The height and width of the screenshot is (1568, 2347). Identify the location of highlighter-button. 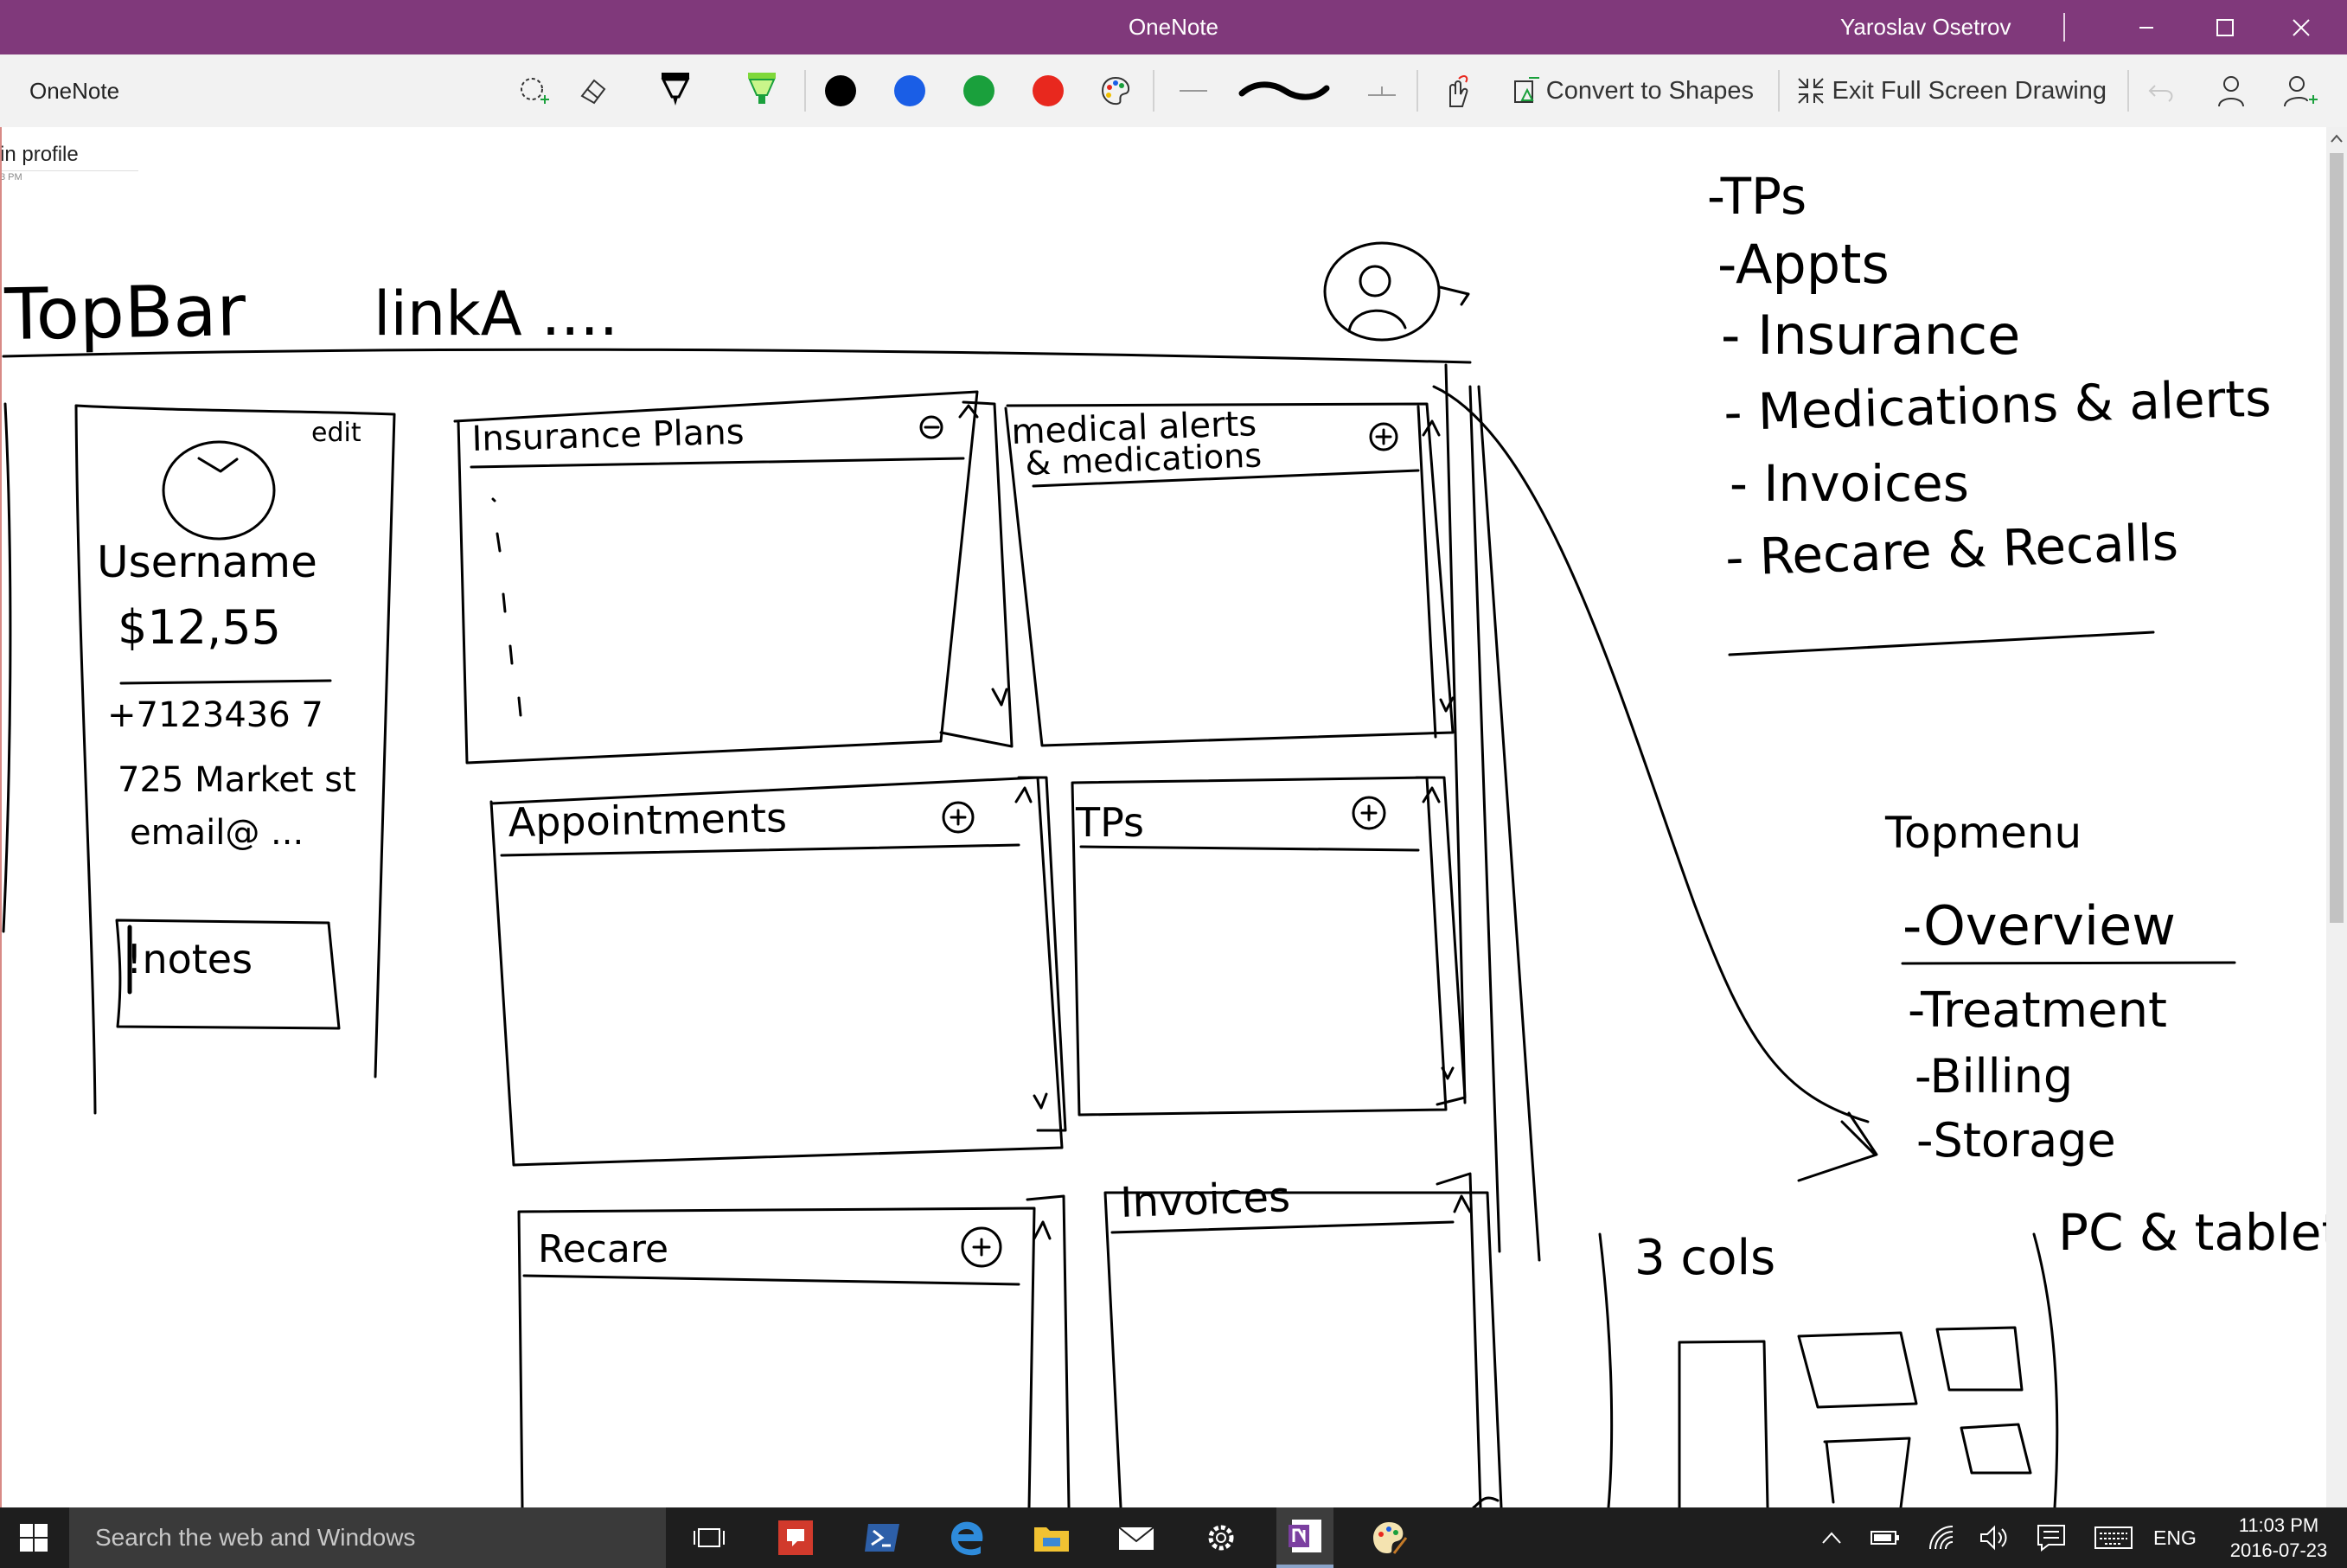
(761, 91).